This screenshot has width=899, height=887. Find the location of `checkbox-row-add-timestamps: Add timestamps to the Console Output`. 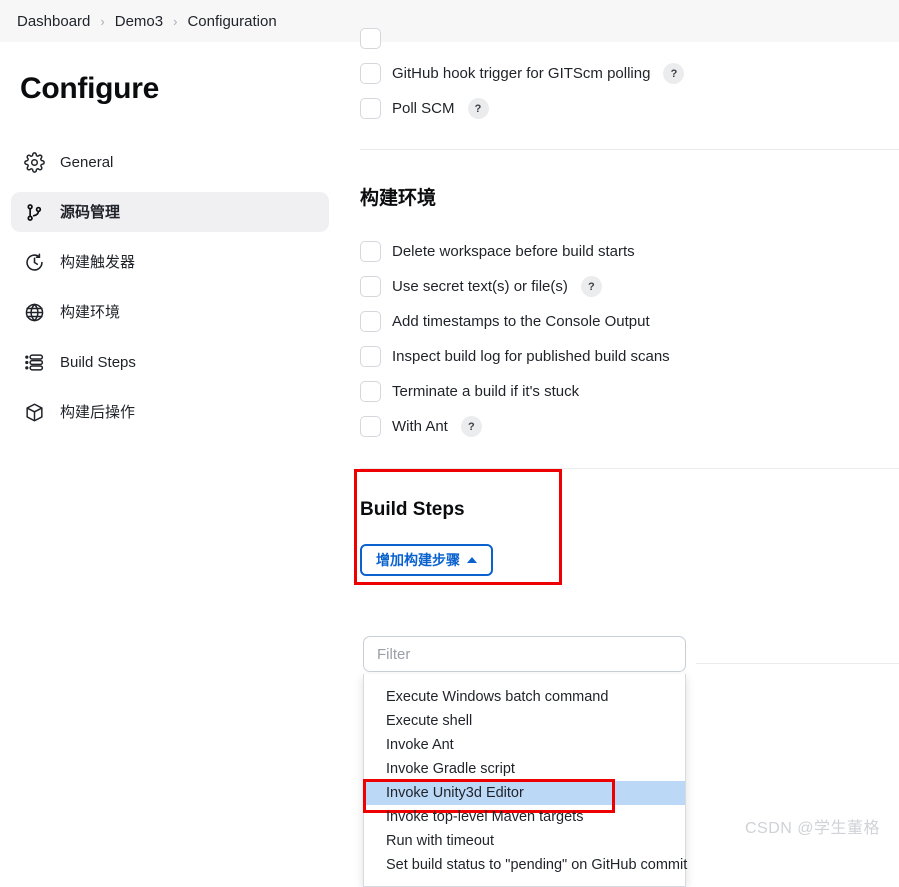

checkbox-row-add-timestamps: Add timestamps to the Console Output is located at coordinates (629, 321).